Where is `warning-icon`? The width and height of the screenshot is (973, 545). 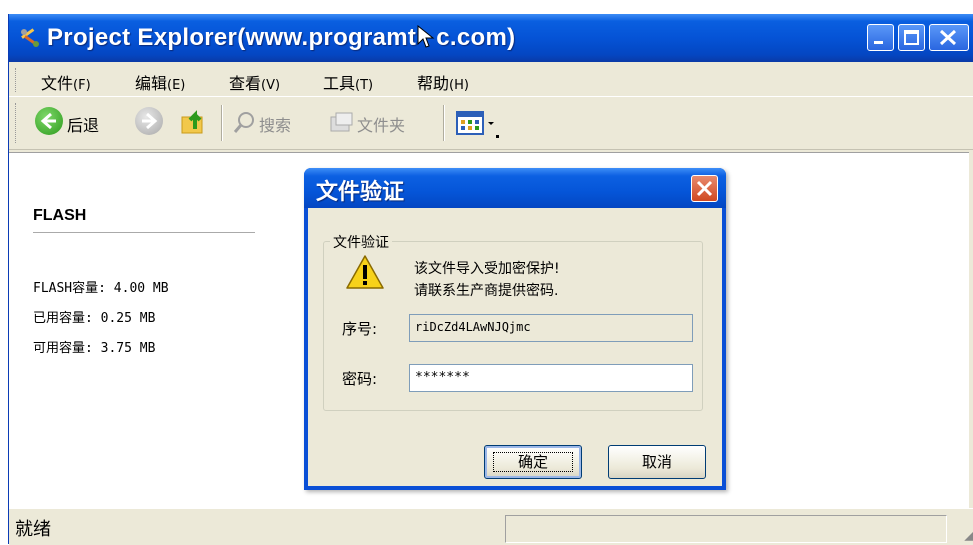 warning-icon is located at coordinates (365, 272).